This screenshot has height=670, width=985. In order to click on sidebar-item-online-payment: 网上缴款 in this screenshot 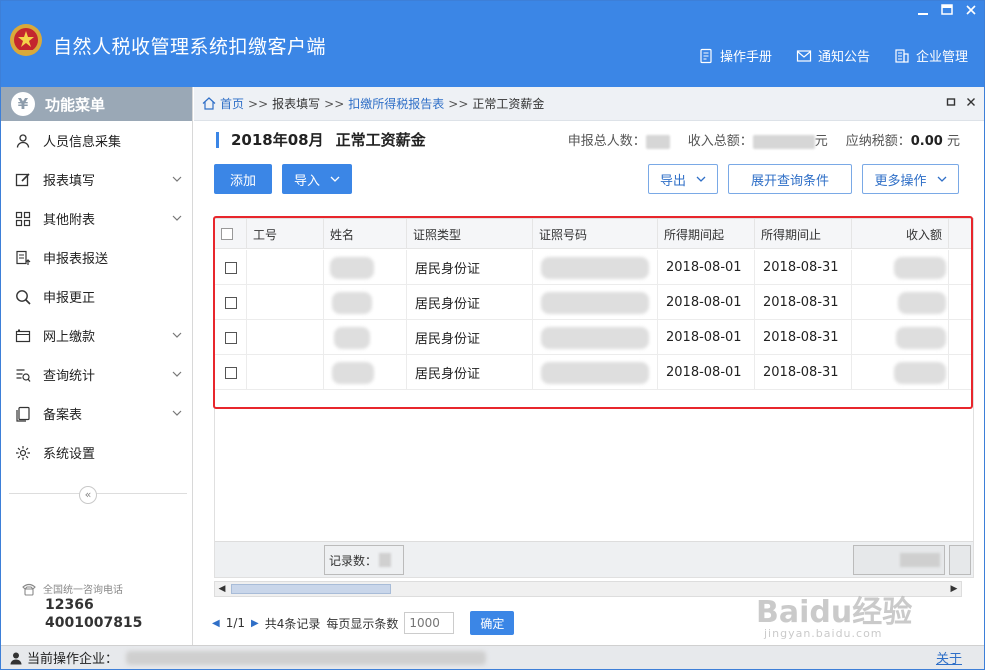, I will do `click(96, 335)`.